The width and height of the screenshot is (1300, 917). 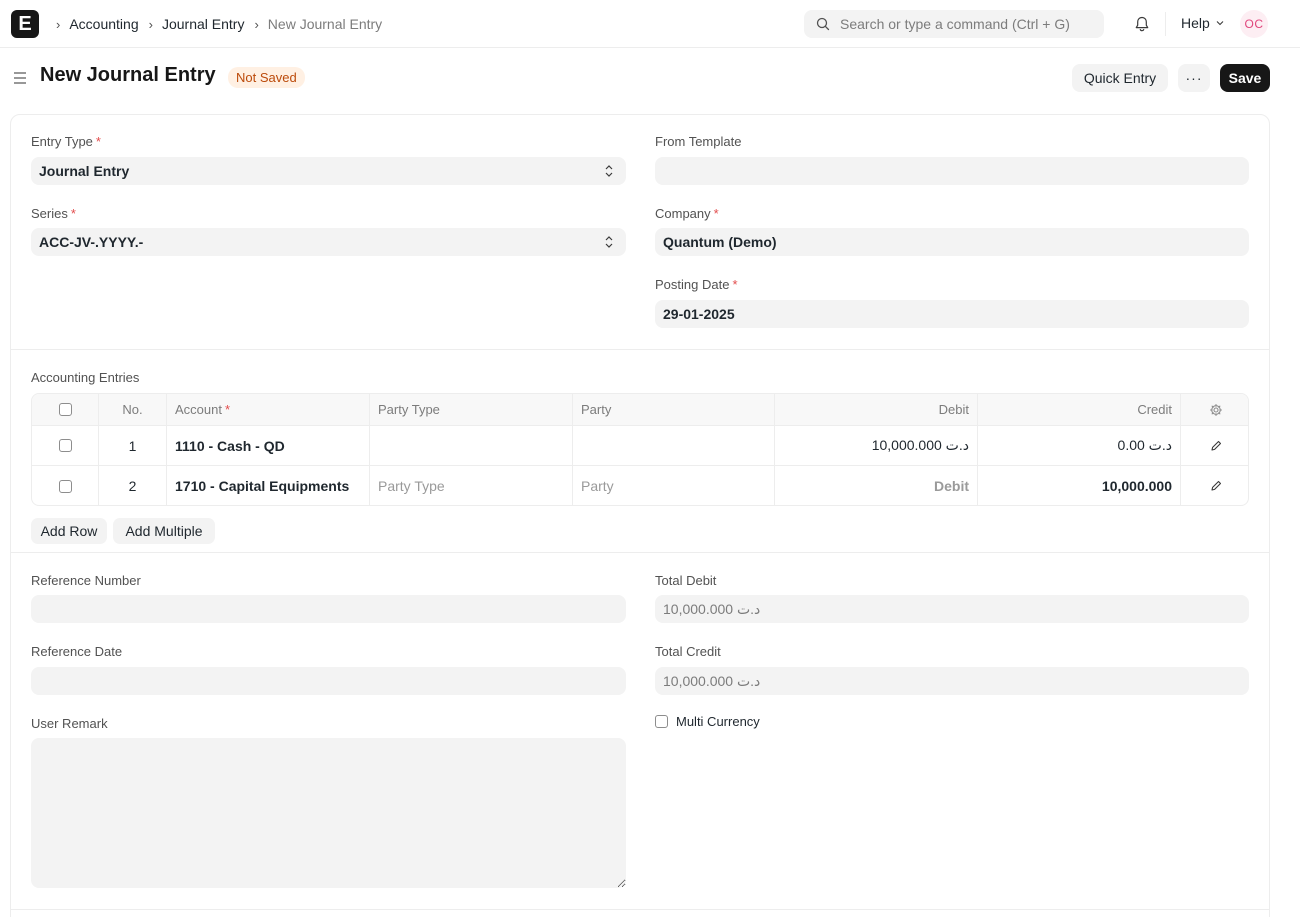 What do you see at coordinates (1120, 78) in the screenshot?
I see `quick-entry-button: Quick Entry` at bounding box center [1120, 78].